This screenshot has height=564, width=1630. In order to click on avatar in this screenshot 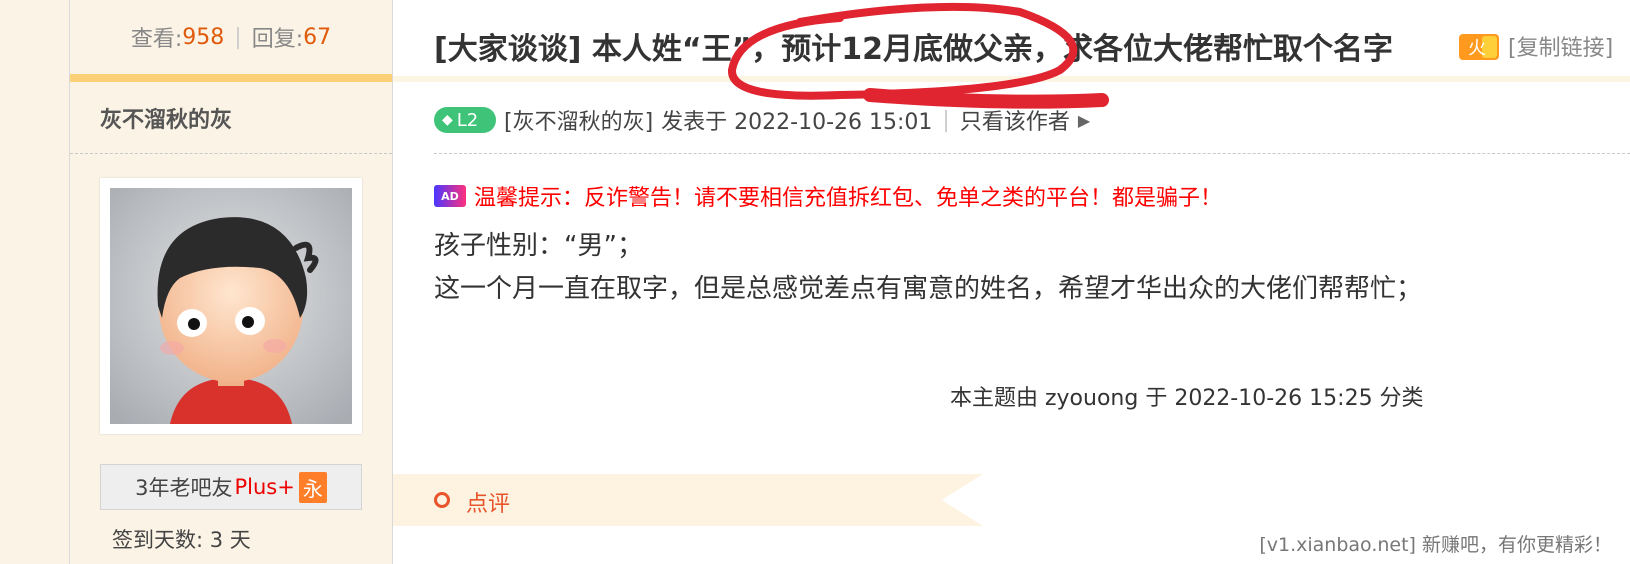, I will do `click(231, 306)`.